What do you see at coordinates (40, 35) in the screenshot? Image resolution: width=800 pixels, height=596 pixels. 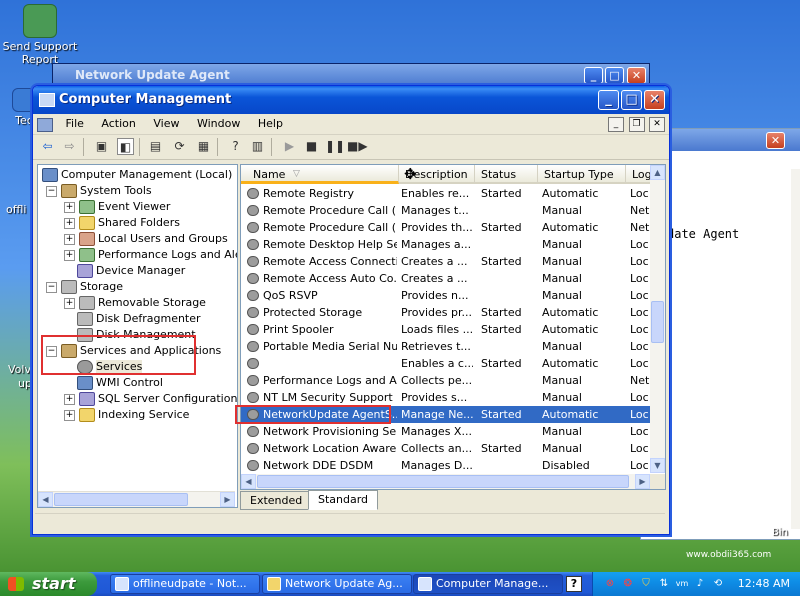 I see `desktop-icon-send-support-report: Send Support Report` at bounding box center [40, 35].